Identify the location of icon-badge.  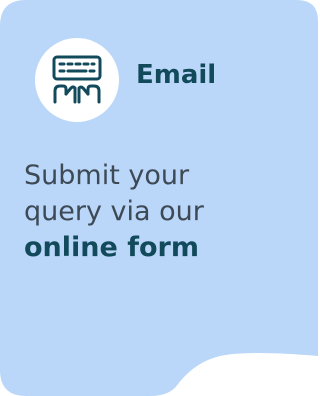
(77, 80).